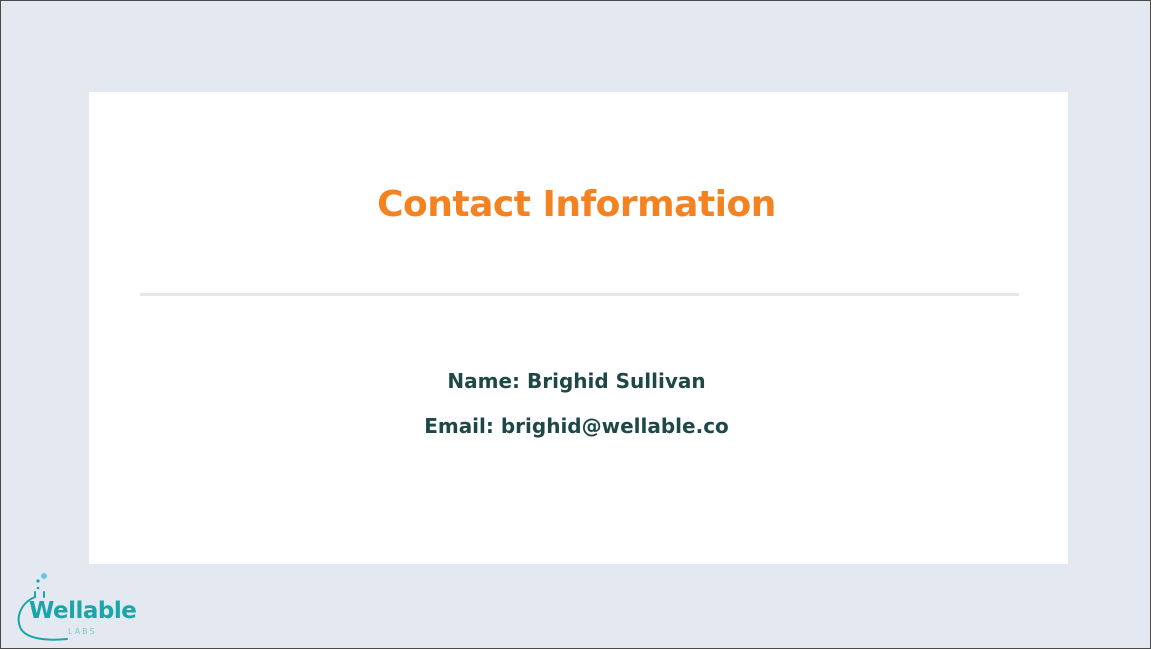 This screenshot has width=1151, height=649. What do you see at coordinates (579, 294) in the screenshot?
I see `title-divider` at bounding box center [579, 294].